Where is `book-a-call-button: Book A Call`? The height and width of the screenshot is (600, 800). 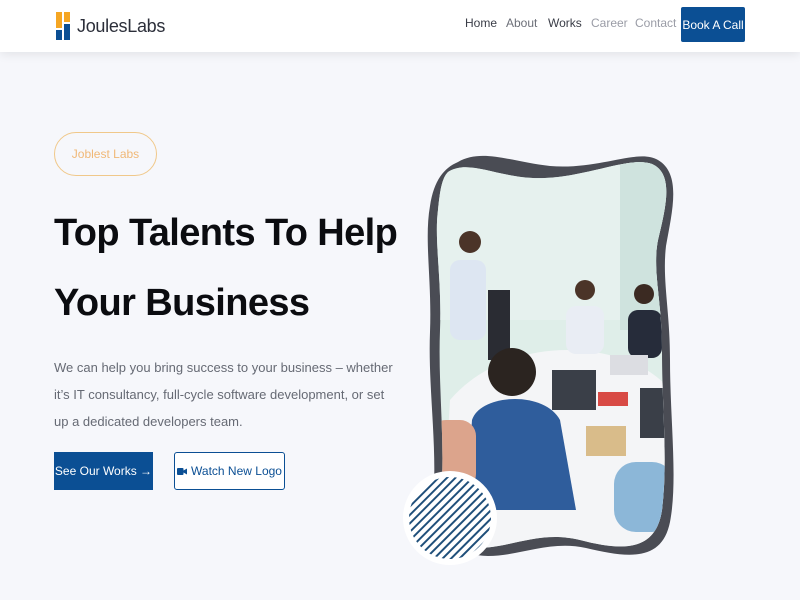 book-a-call-button: Book A Call is located at coordinates (713, 24).